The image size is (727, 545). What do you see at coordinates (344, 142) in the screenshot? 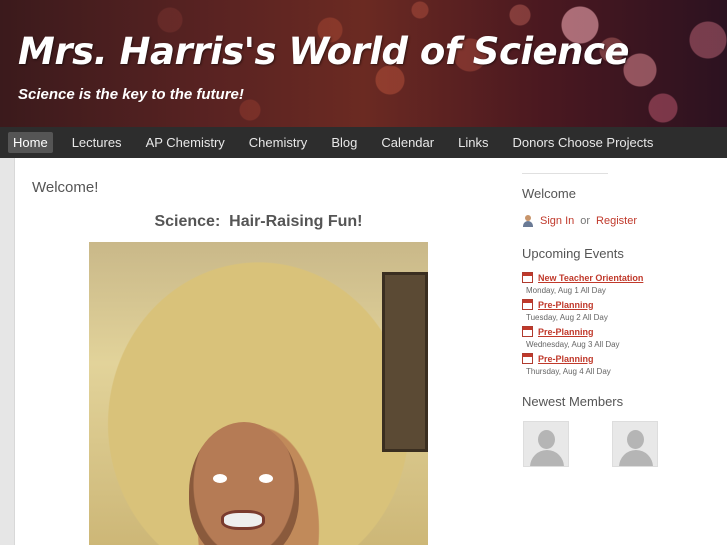
I see `nav-item-blog: Blog` at bounding box center [344, 142].